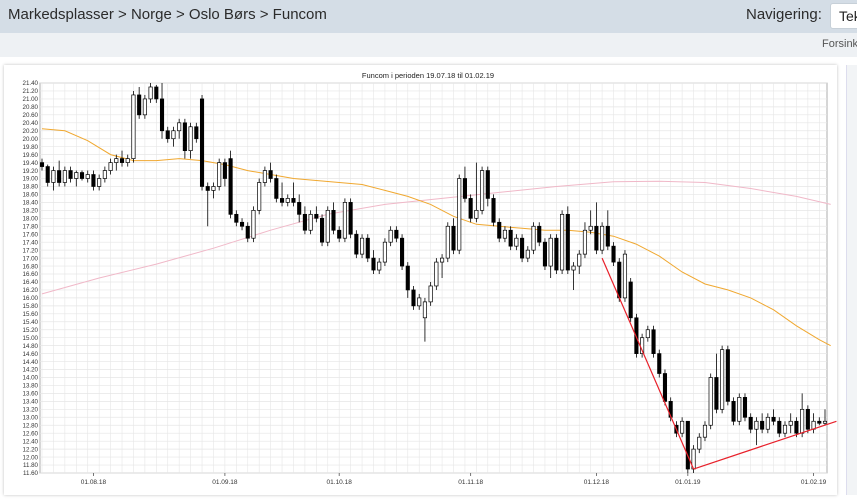 The image size is (857, 500). What do you see at coordinates (94, 482) in the screenshot?
I see `x-tick-label: 01.08.18` at bounding box center [94, 482].